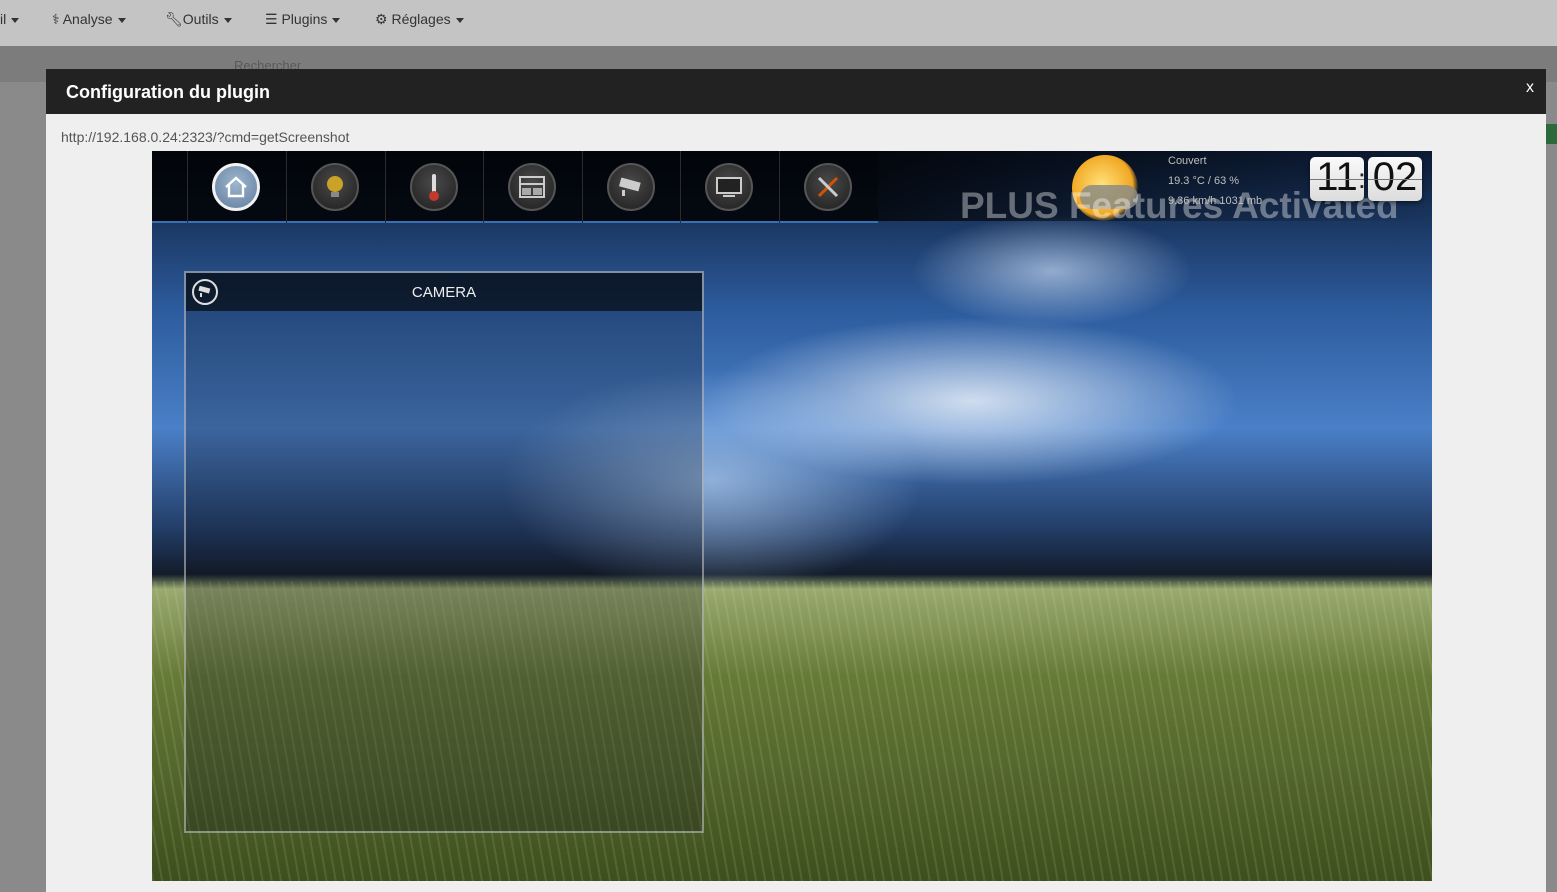 This screenshot has height=892, width=1557. Describe the element at coordinates (1362, 178) in the screenshot. I see `clock-colon: :` at that location.